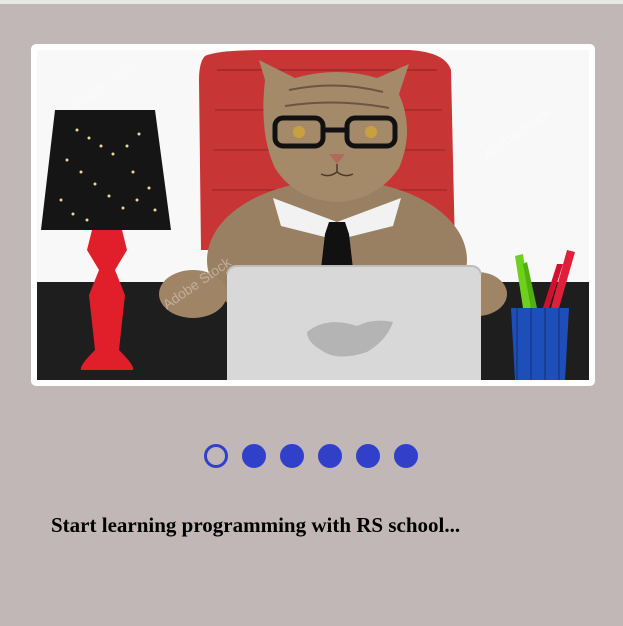 Image resolution: width=623 pixels, height=626 pixels. What do you see at coordinates (311, 456) in the screenshot?
I see `slider-pagination` at bounding box center [311, 456].